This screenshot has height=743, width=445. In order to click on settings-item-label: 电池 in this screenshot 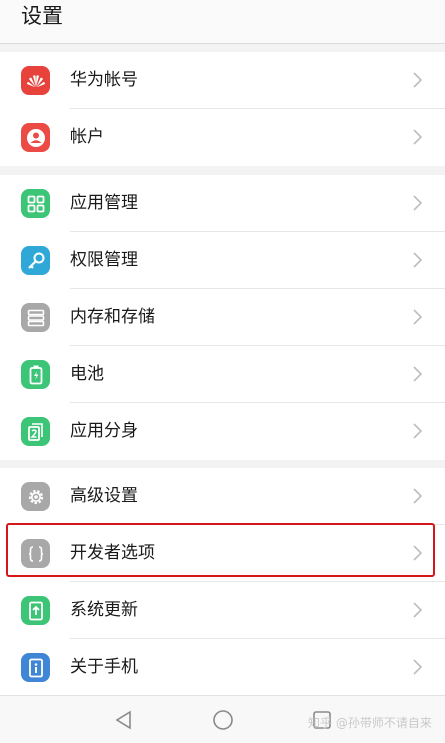, I will do `click(87, 374)`.